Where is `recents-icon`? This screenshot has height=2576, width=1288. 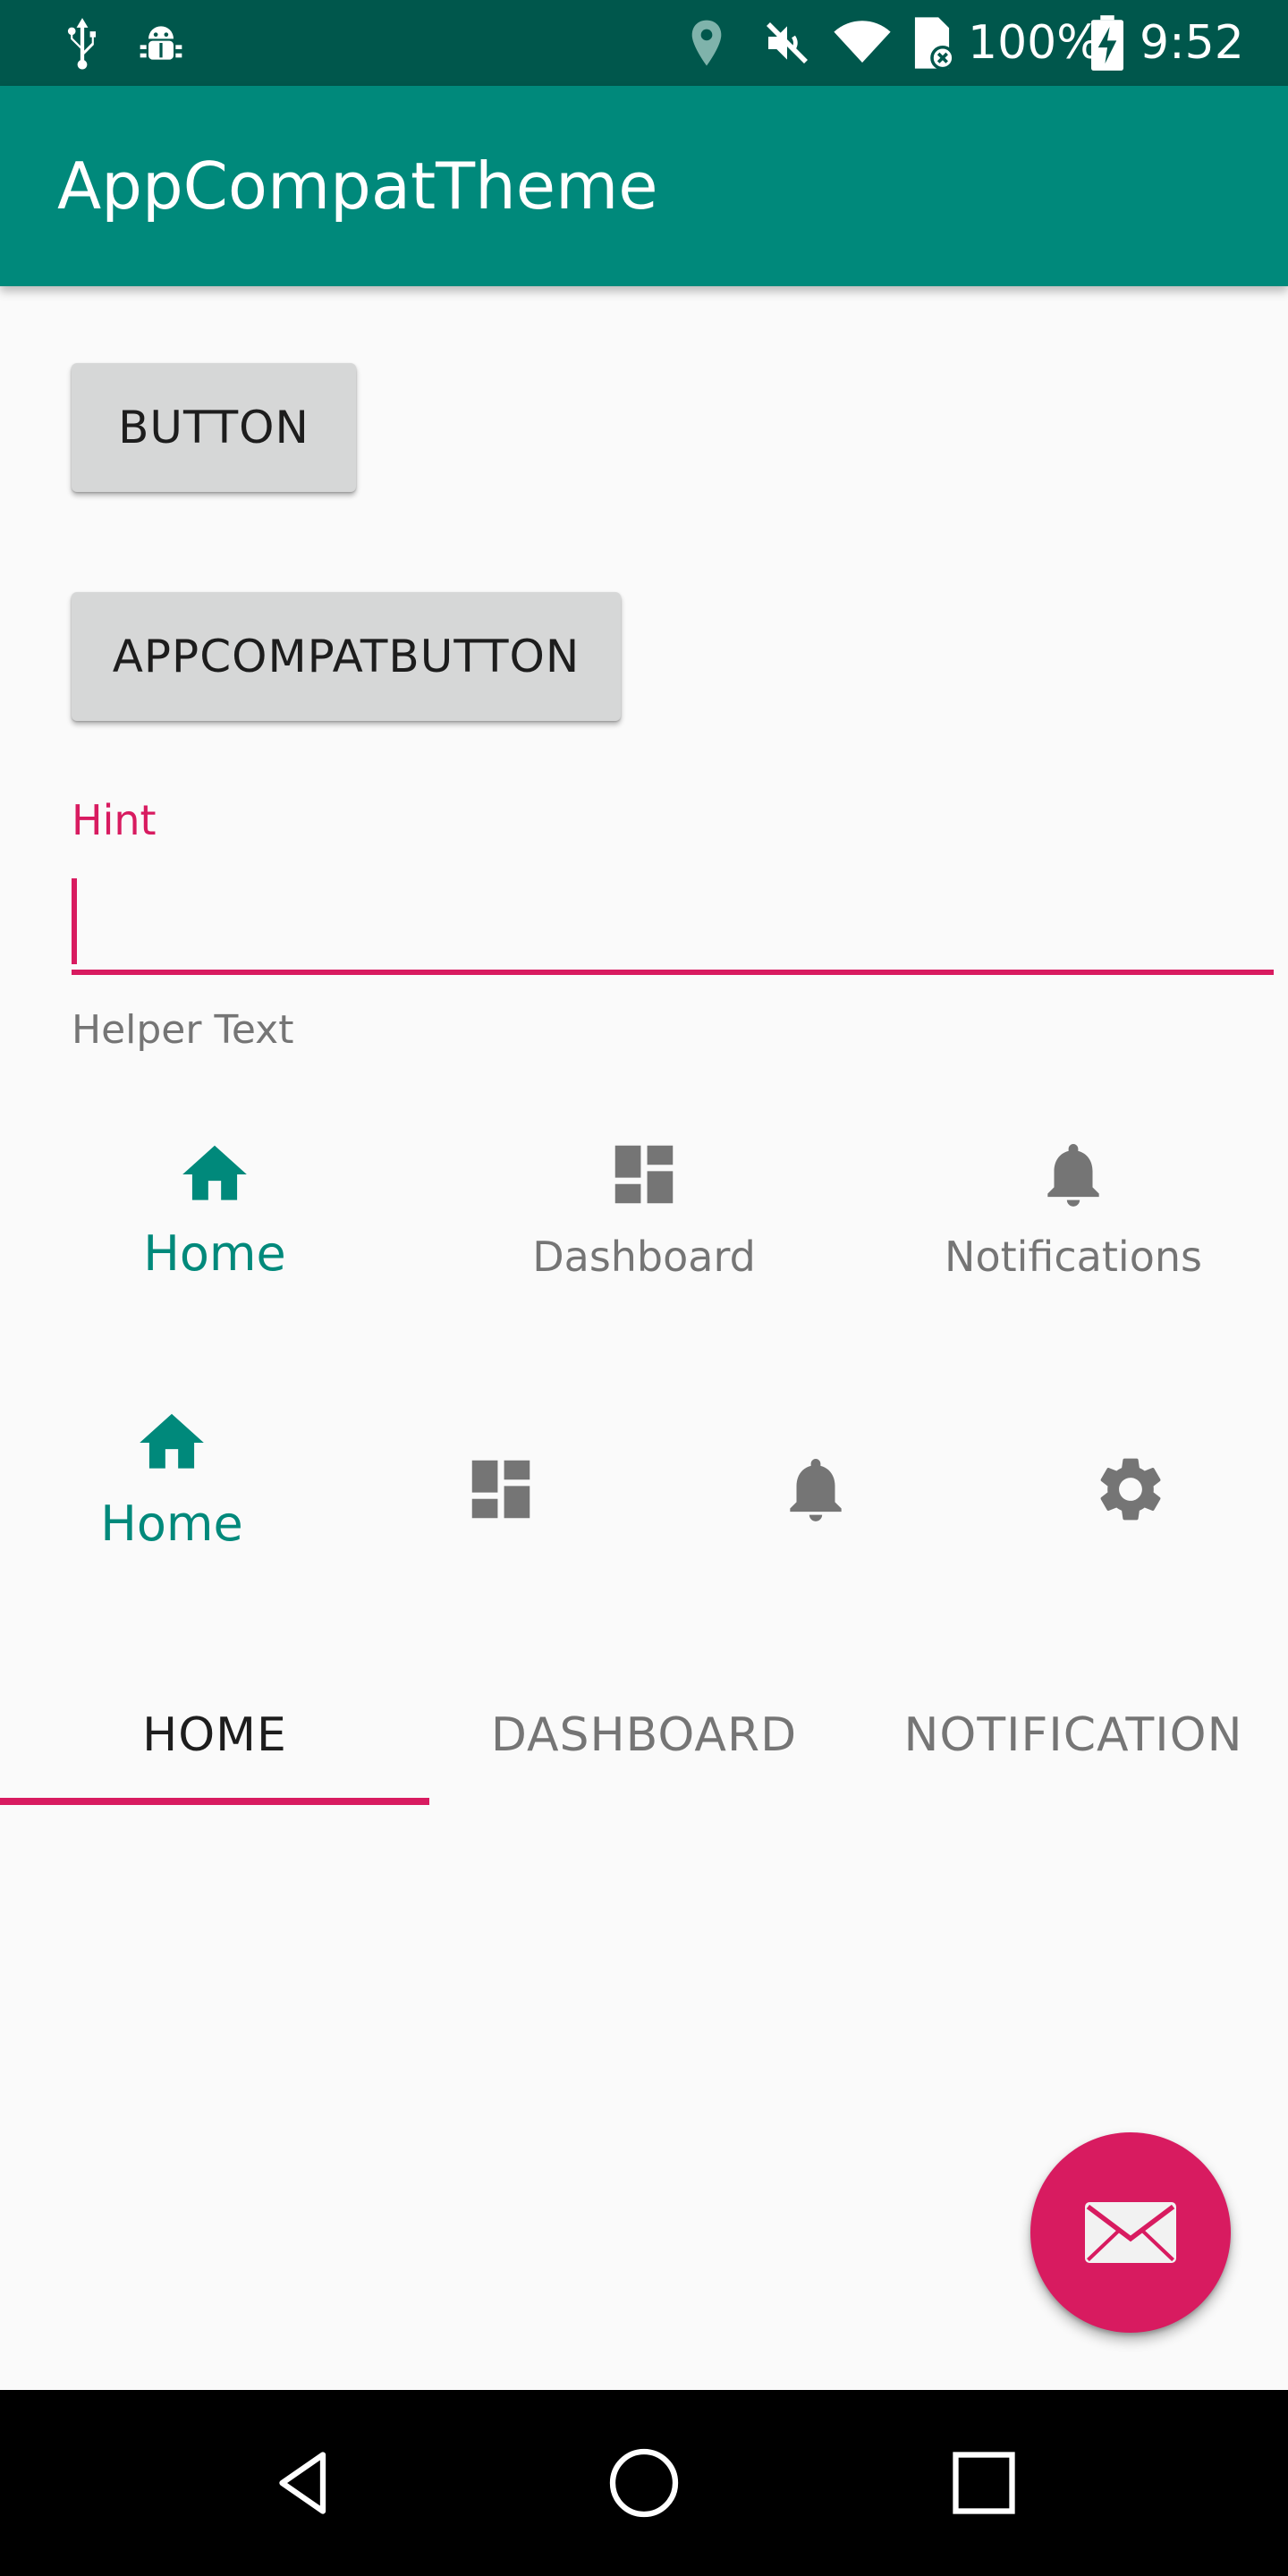
recents-icon is located at coordinates (983, 2483).